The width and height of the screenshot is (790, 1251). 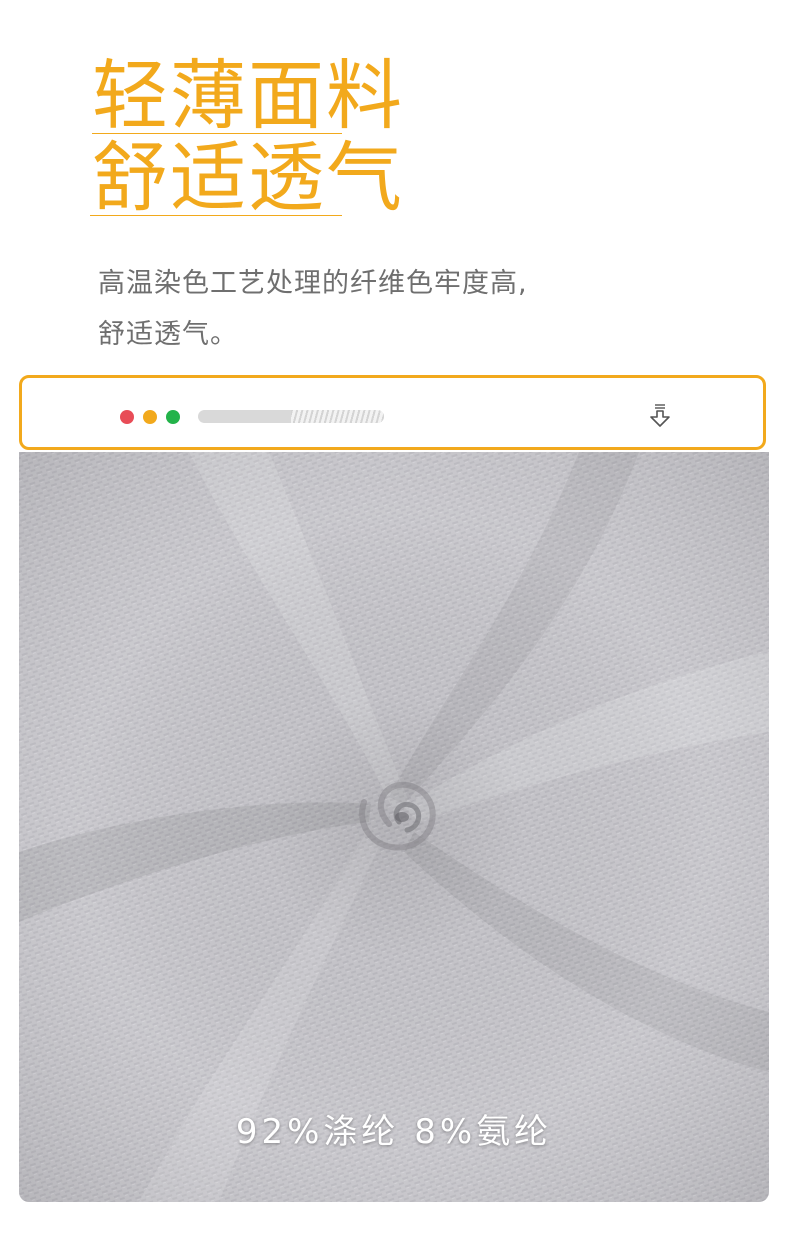 What do you see at coordinates (660, 416) in the screenshot?
I see `download-icon` at bounding box center [660, 416].